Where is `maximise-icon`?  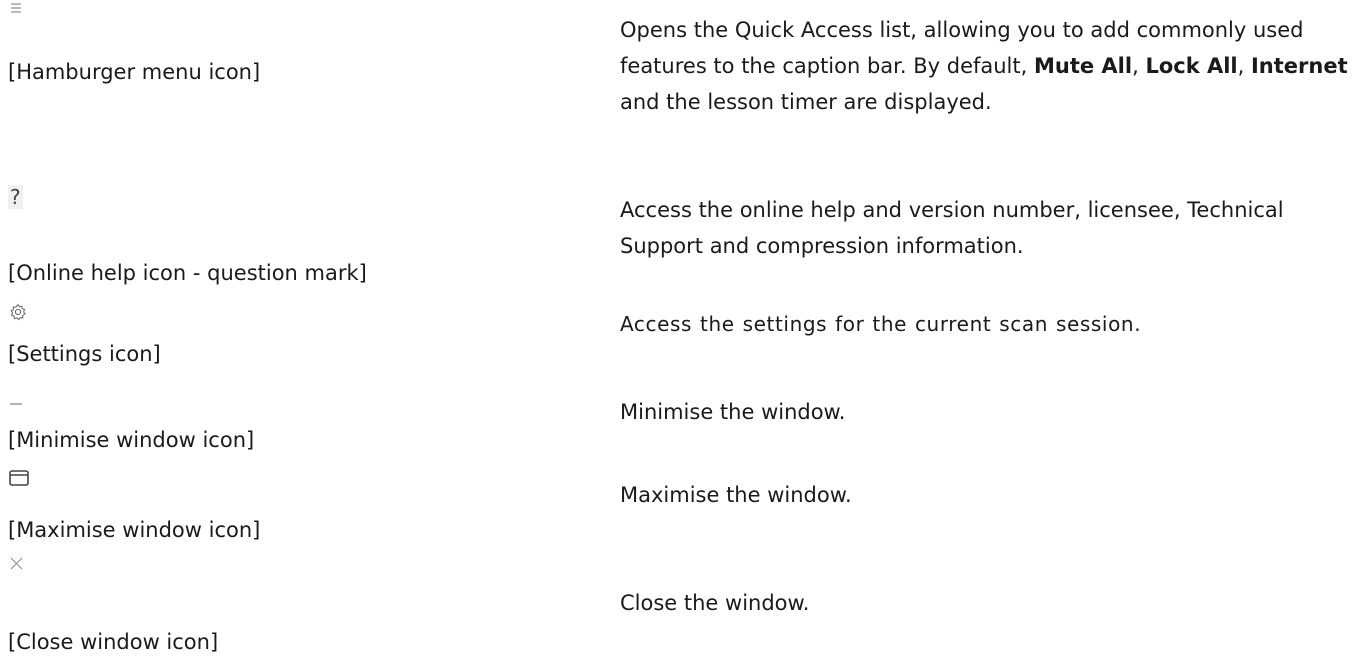 maximise-icon is located at coordinates (20, 480).